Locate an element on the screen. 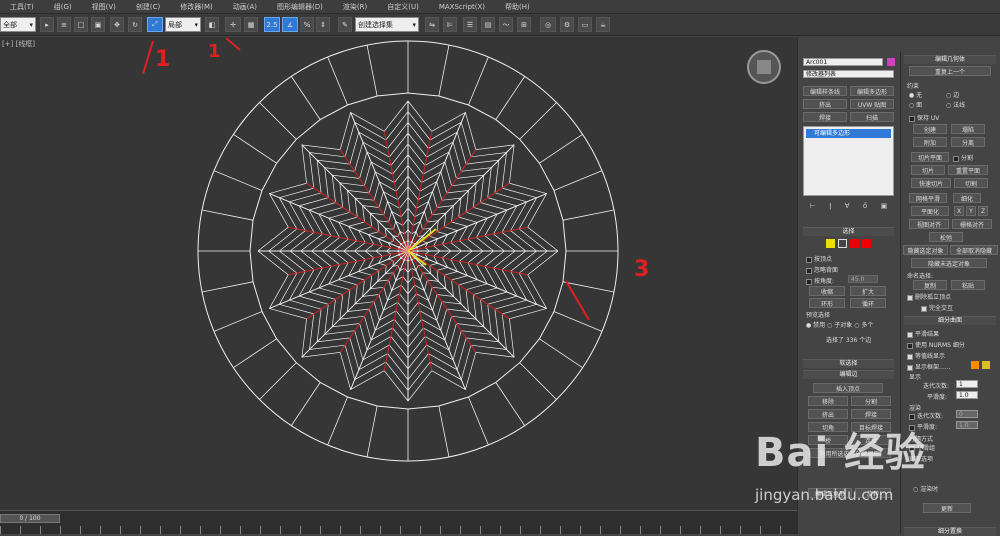  split-box is located at coordinates (956, 158).